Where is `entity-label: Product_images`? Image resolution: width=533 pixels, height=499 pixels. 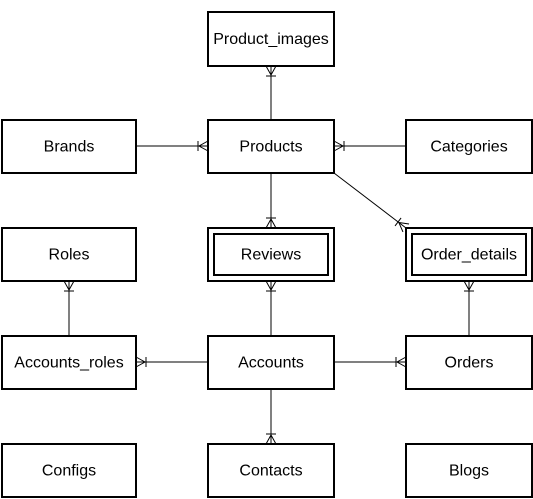
entity-label: Product_images is located at coordinates (271, 39).